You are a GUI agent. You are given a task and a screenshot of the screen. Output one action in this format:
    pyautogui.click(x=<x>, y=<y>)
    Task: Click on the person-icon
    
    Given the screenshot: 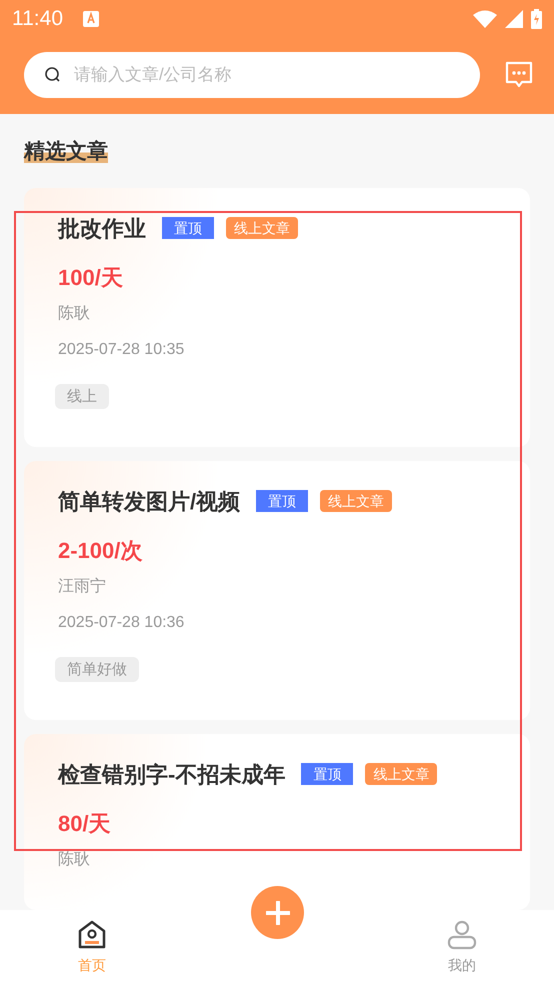 What is the action you would take?
    pyautogui.click(x=462, y=934)
    